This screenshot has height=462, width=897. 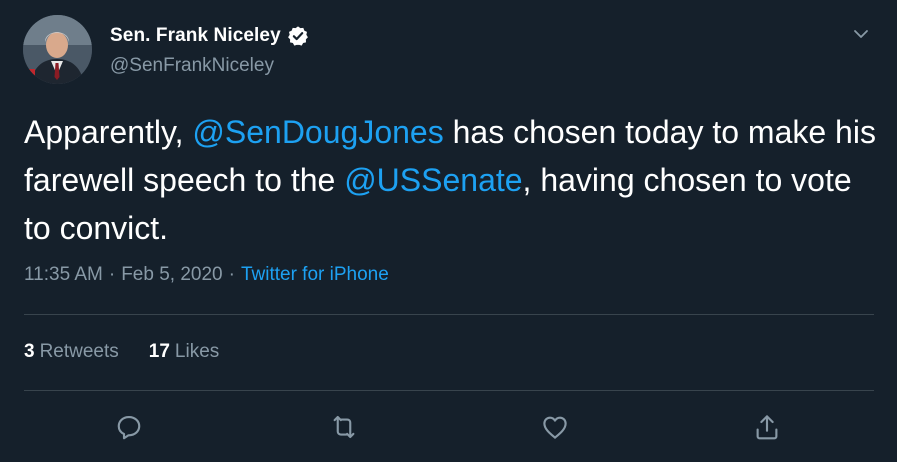 I want to click on retweets-stat: 3 Retweets, so click(x=71, y=352).